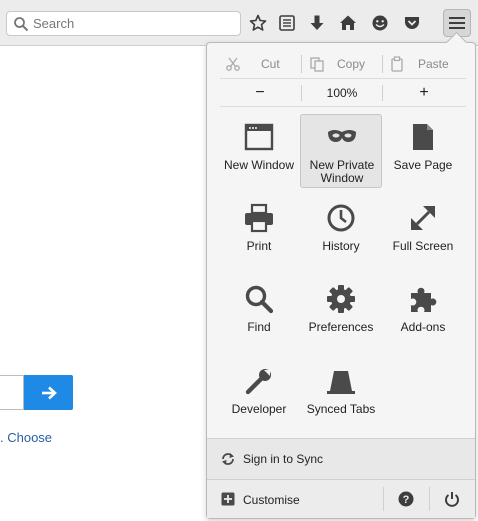 This screenshot has height=521, width=478. Describe the element at coordinates (12, 392) in the screenshot. I see `page-input-field` at that location.